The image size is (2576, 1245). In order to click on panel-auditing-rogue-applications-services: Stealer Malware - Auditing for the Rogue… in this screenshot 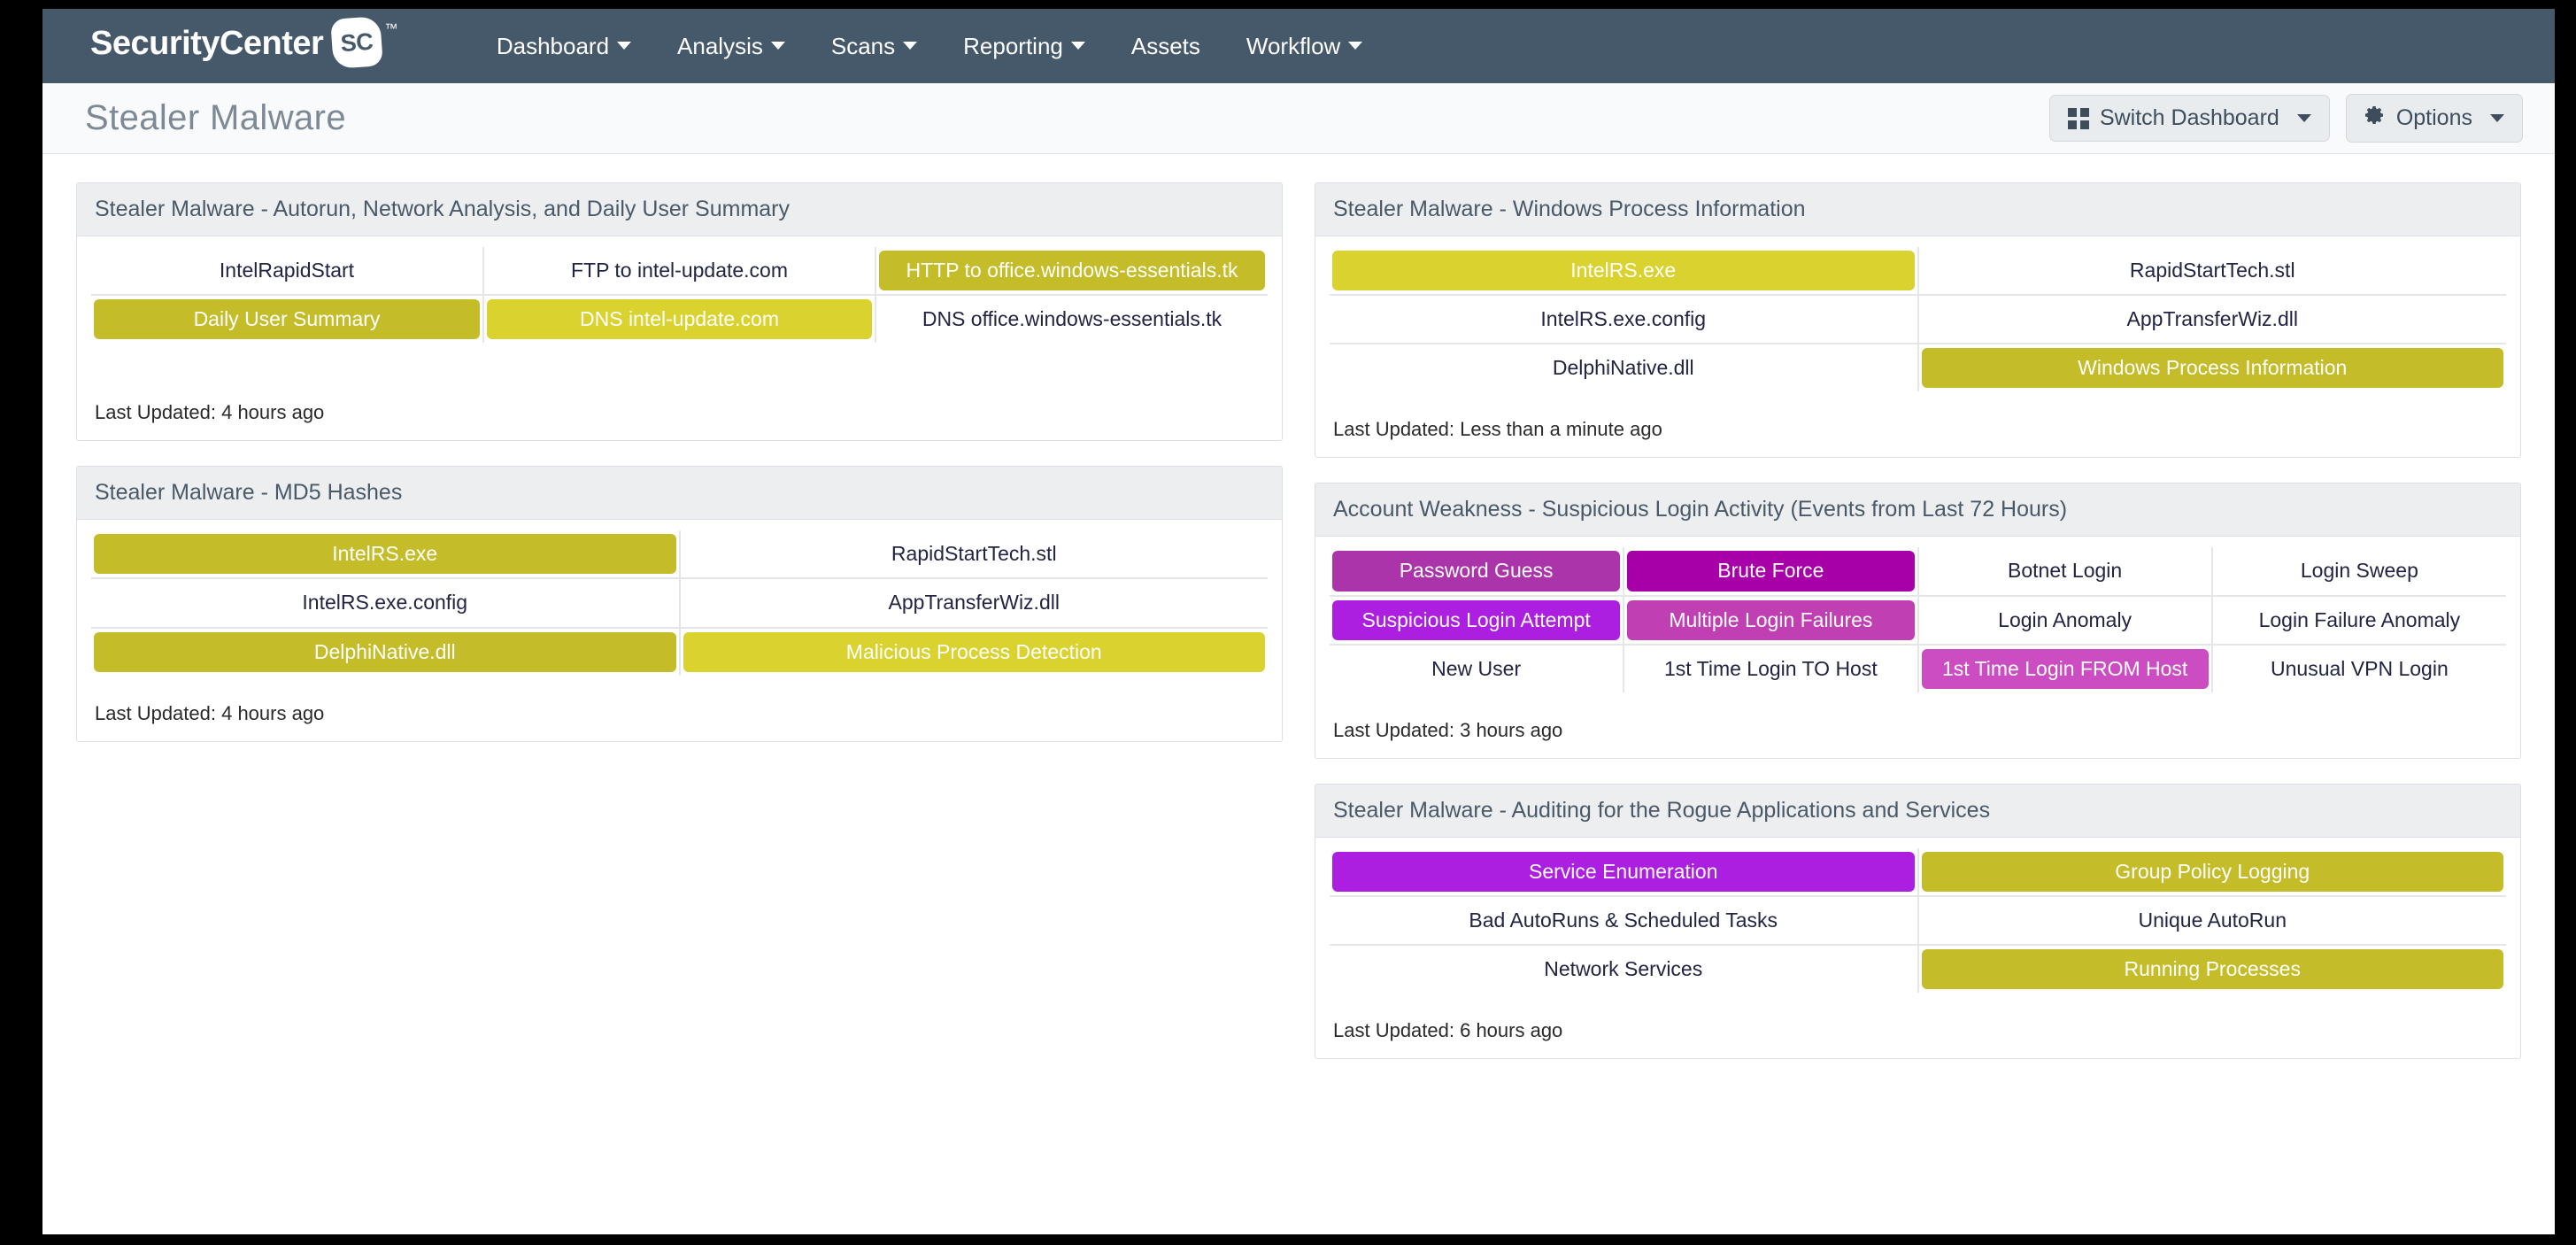, I will do `click(1918, 921)`.